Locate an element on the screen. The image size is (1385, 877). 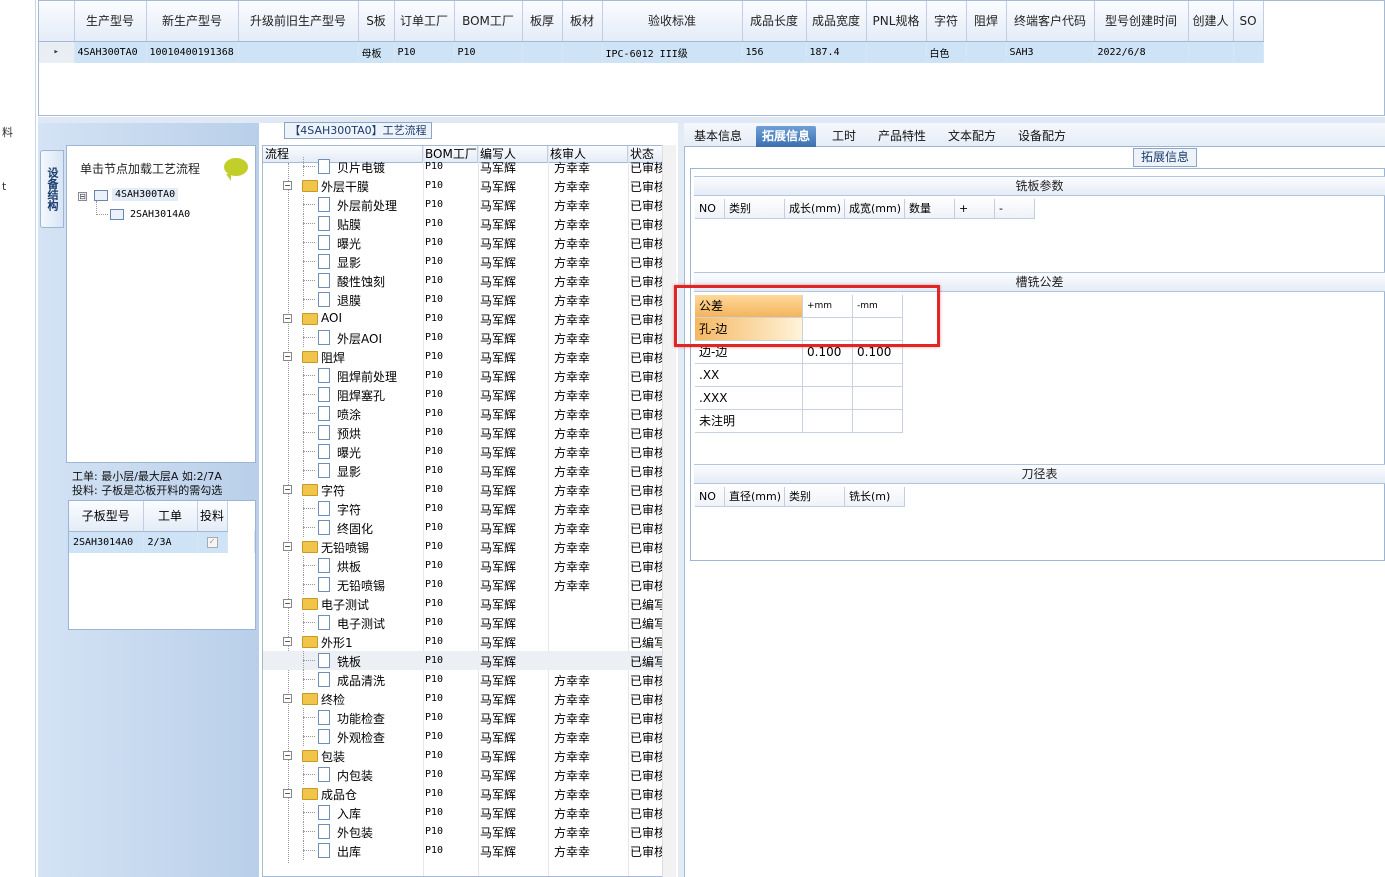
cell: 156 is located at coordinates (774, 52).